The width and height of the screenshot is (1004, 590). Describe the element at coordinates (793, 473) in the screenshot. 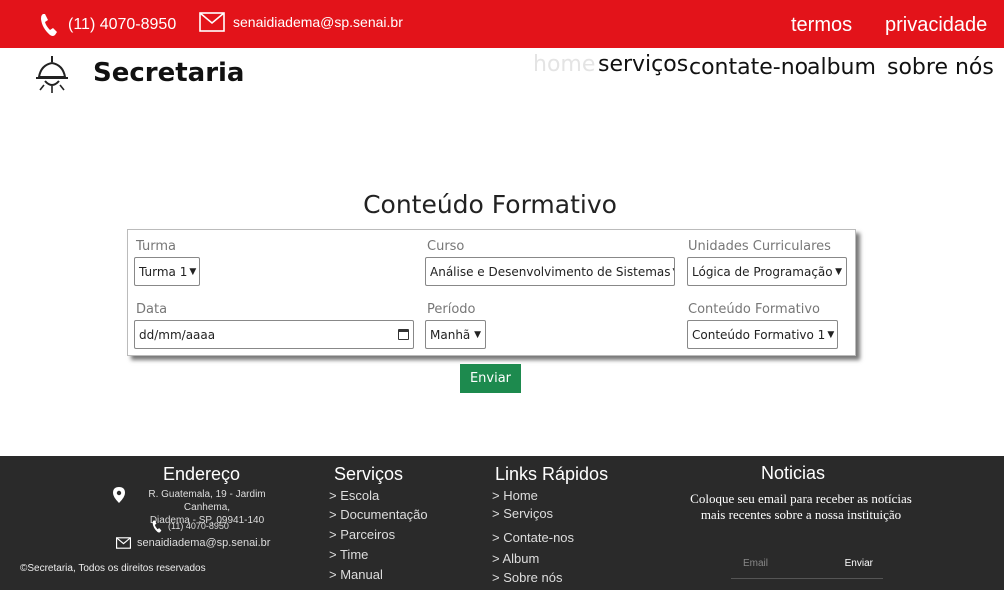

I see `footer-noticias-title: Noticias` at that location.